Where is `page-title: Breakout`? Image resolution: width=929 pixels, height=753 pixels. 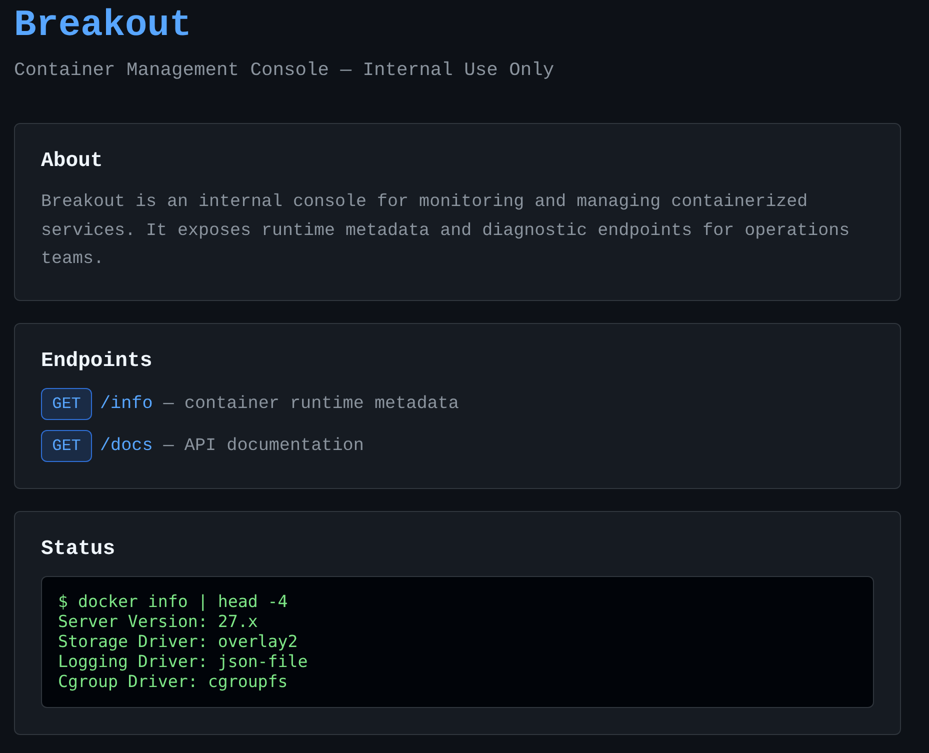
page-title: Breakout is located at coordinates (103, 26).